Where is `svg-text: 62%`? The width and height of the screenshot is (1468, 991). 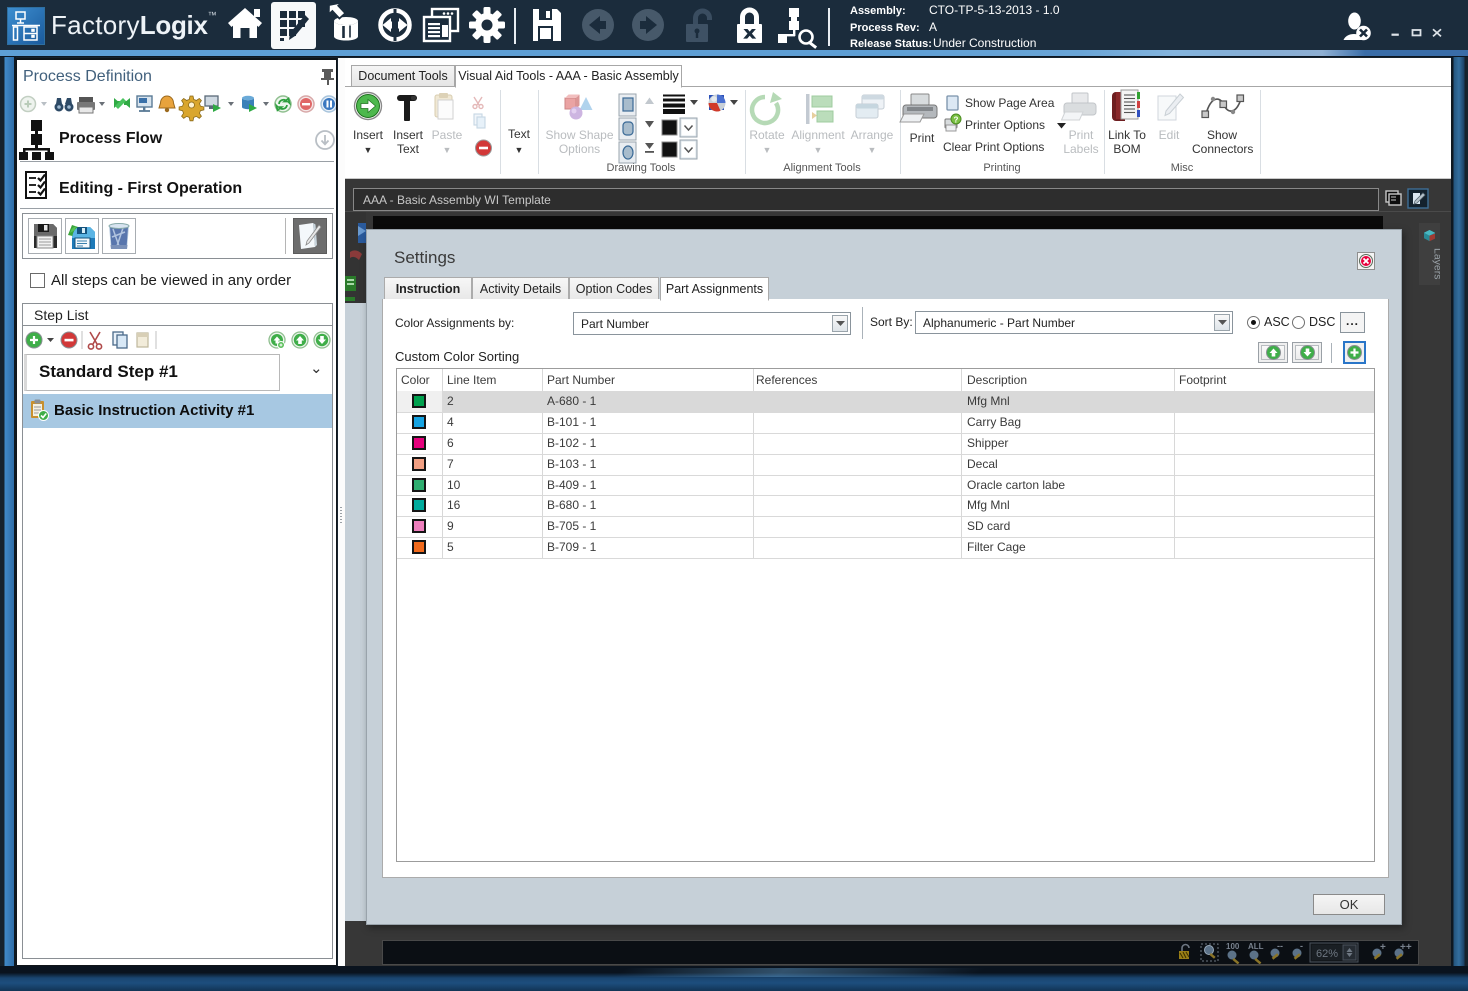
svg-text: 62% is located at coordinates (1327, 954).